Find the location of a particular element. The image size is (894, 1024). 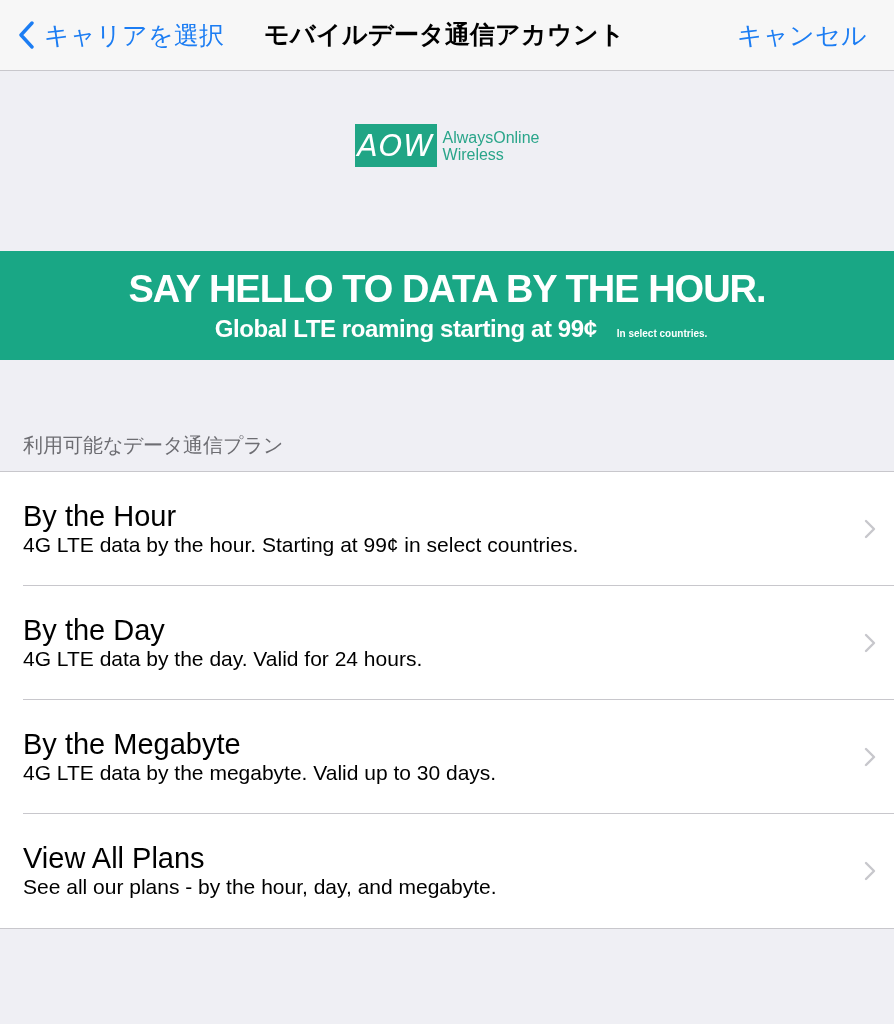

navigation-title: モバイルデータ通信アカウント is located at coordinates (444, 34).